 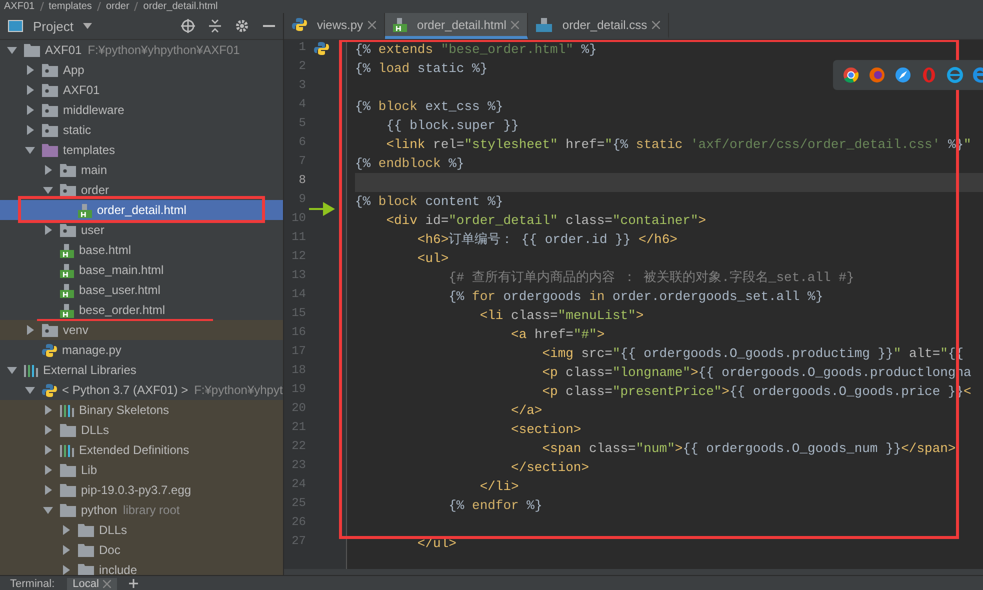 I want to click on tree-item: AXF01 F:¥python¥yhpython¥AXF01, so click(x=141, y=50).